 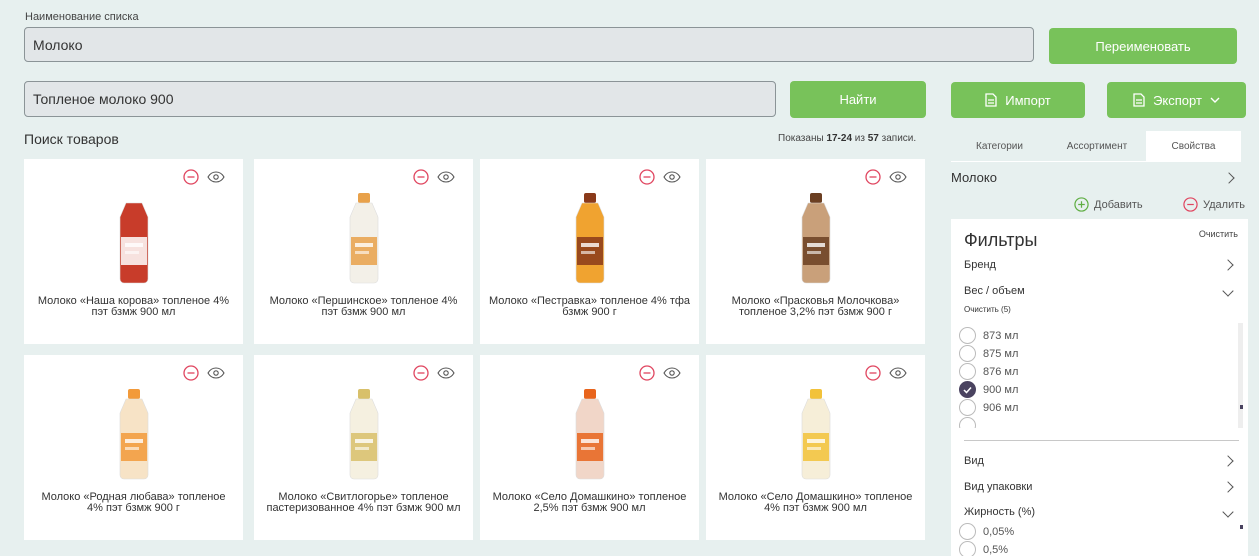 What do you see at coordinates (1093, 375) in the screenshot?
I see `weight-options-list: 873 мл 875 мл 876 мл 900 мл 906 мл` at bounding box center [1093, 375].